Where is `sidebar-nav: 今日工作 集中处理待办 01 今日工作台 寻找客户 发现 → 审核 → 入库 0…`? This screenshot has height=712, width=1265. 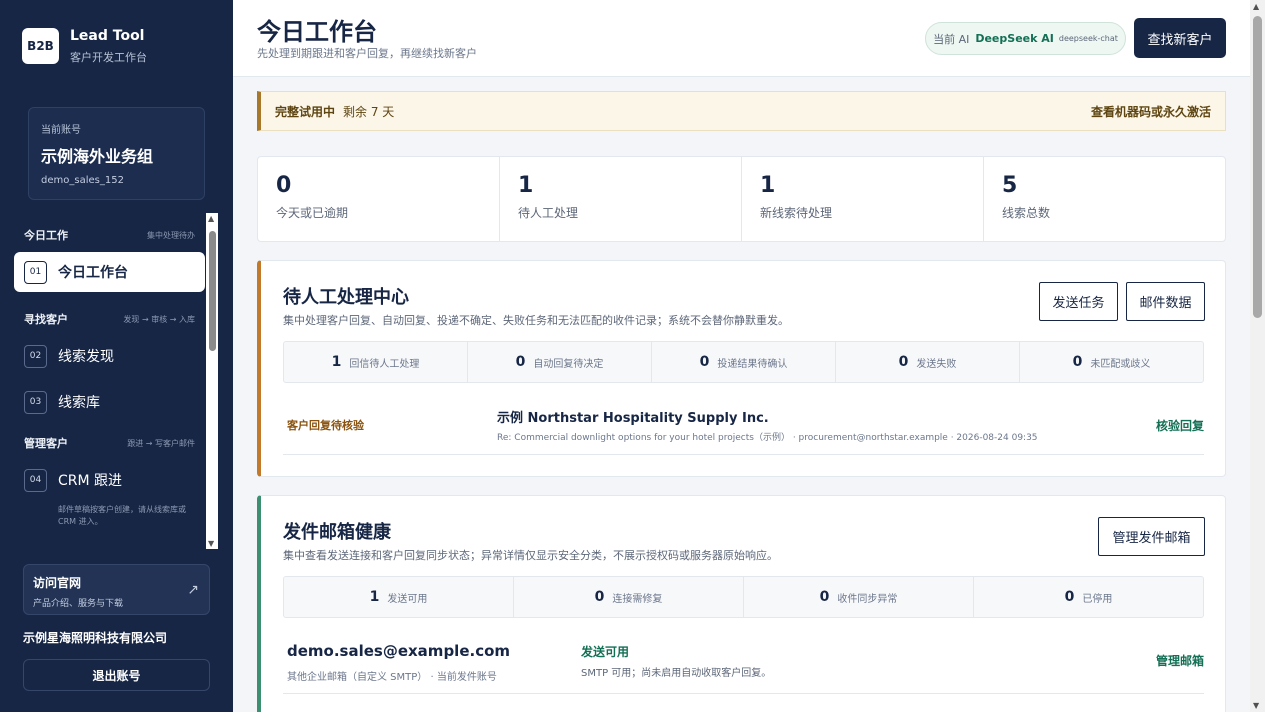
sidebar-nav: 今日工作 集中处理待办 01 今日工作台 寻找客户 发现 → 审核 → 入库 0… is located at coordinates (109, 380).